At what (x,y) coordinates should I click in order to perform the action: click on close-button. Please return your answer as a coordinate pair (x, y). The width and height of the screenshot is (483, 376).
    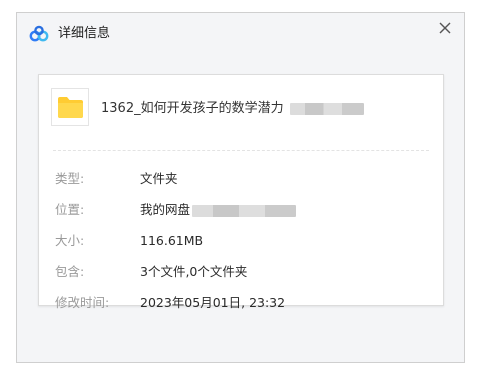
    Looking at the image, I should click on (445, 28).